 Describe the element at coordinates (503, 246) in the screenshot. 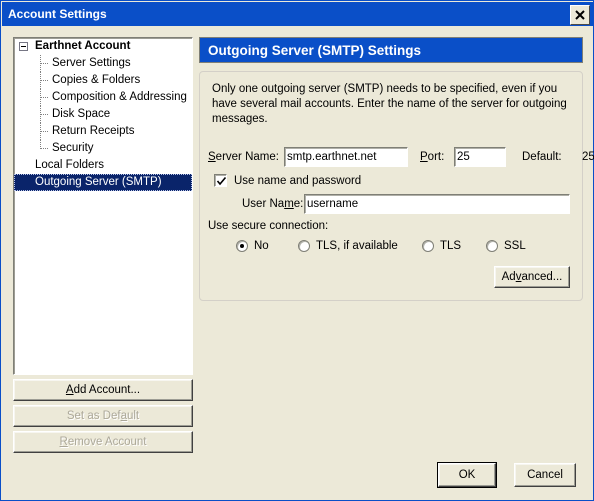

I see `radio-option-ssl: SSL` at that location.